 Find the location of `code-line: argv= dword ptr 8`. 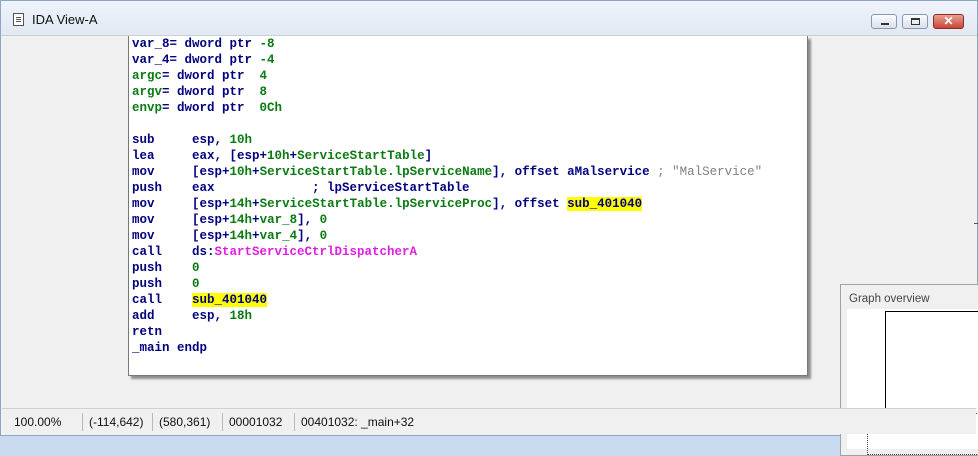

code-line: argv= dword ptr 8 is located at coordinates (199, 92).